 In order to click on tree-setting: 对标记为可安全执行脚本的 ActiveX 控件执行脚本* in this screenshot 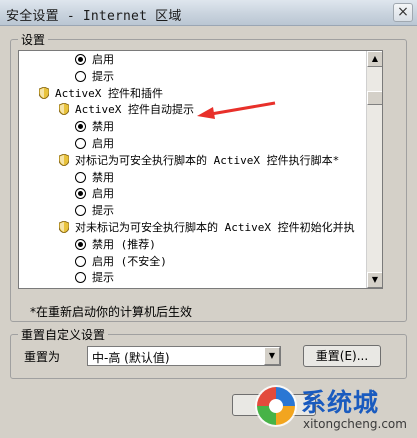, I will do `click(199, 161)`.